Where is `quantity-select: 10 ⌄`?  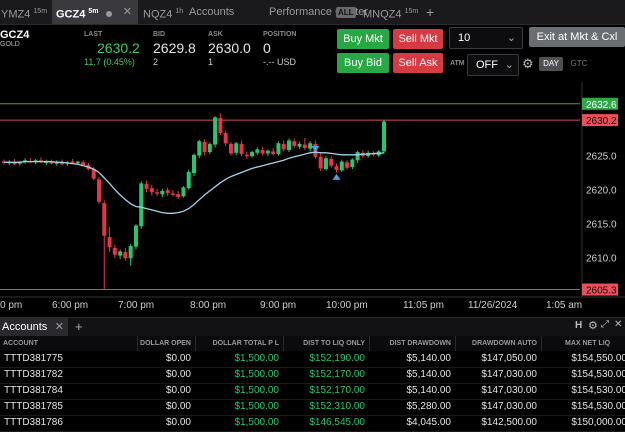
quantity-select: 10 ⌄ is located at coordinates (486, 38).